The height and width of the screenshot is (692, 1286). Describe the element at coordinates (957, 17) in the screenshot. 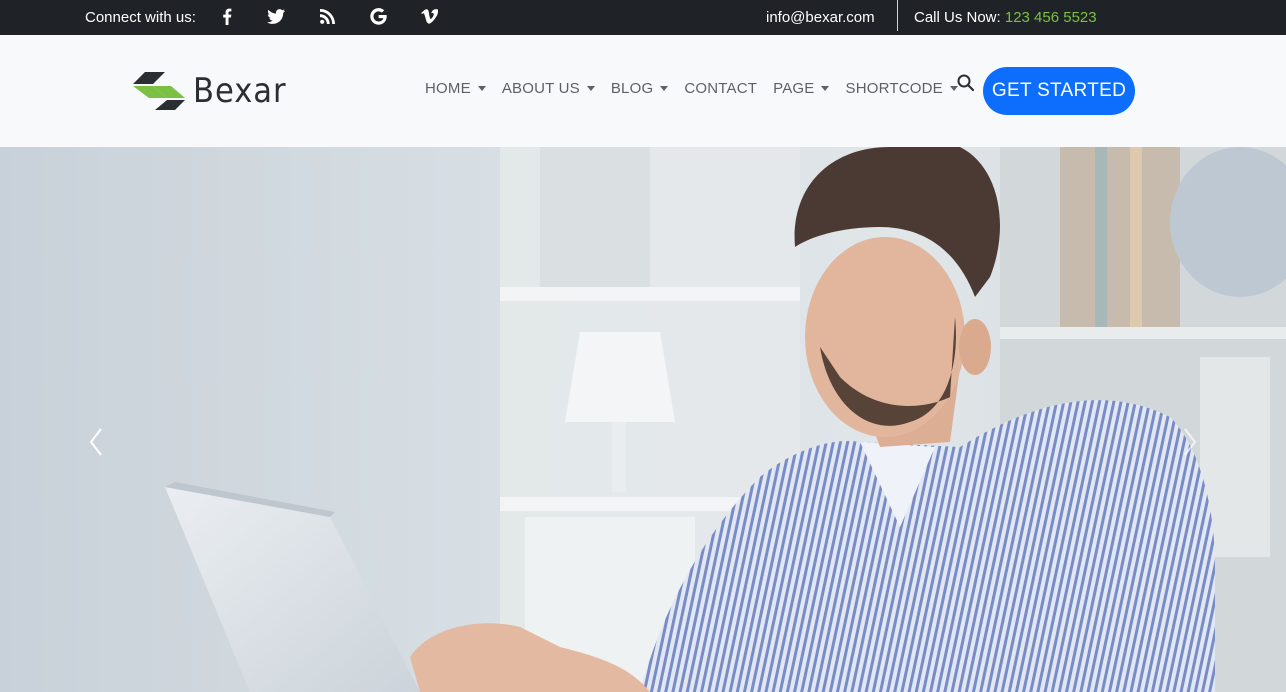

I see `call-us-label: Call Us Now:` at that location.